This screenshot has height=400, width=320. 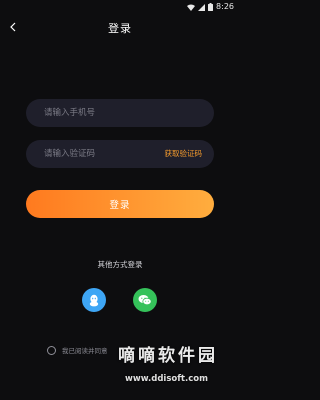 I want to click on watermark-url: www.ddisoft.com, so click(x=166, y=379).